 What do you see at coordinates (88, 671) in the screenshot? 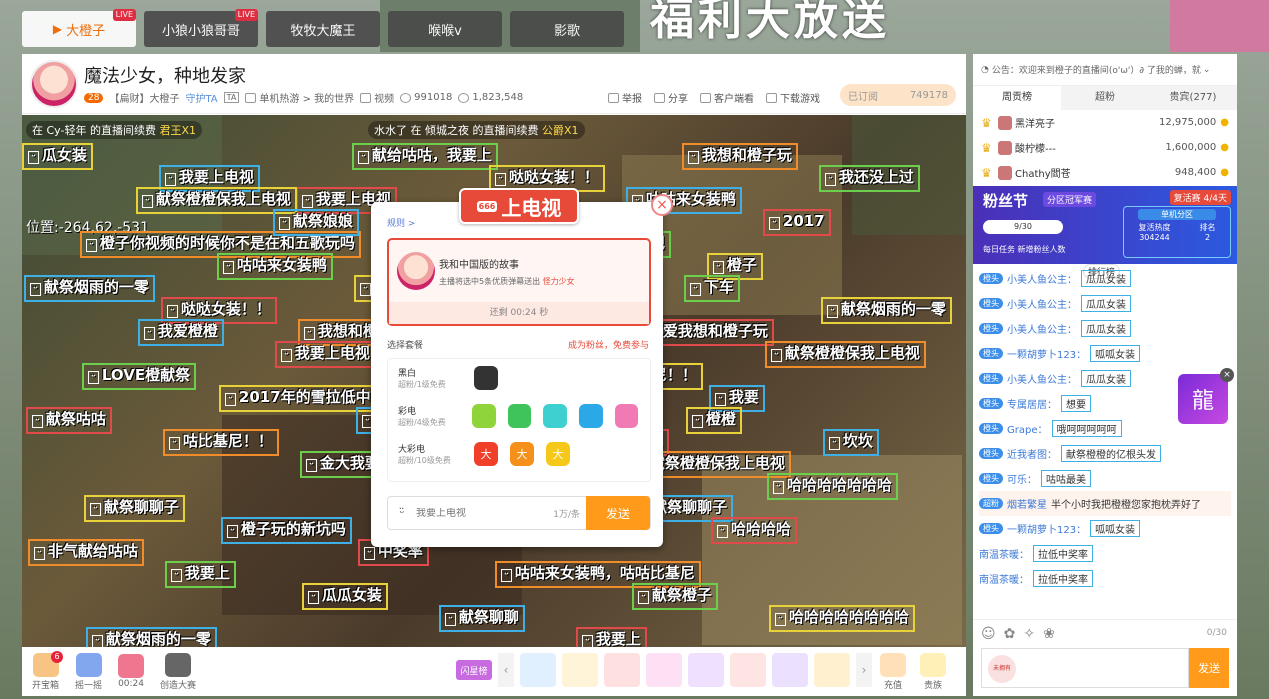
I see `bottom-tool-1: 摇一摇` at bounding box center [88, 671].